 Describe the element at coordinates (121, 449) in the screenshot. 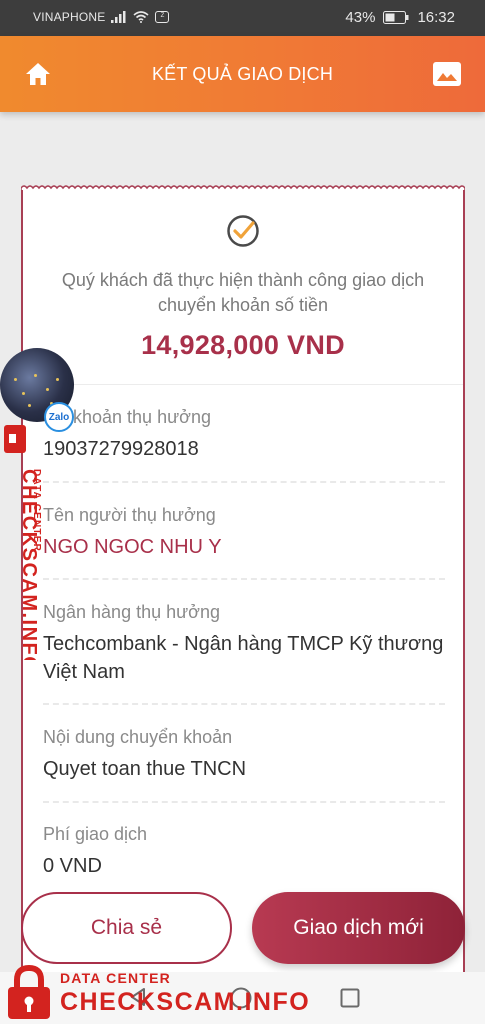

I see `field-value: 19037279928018` at that location.